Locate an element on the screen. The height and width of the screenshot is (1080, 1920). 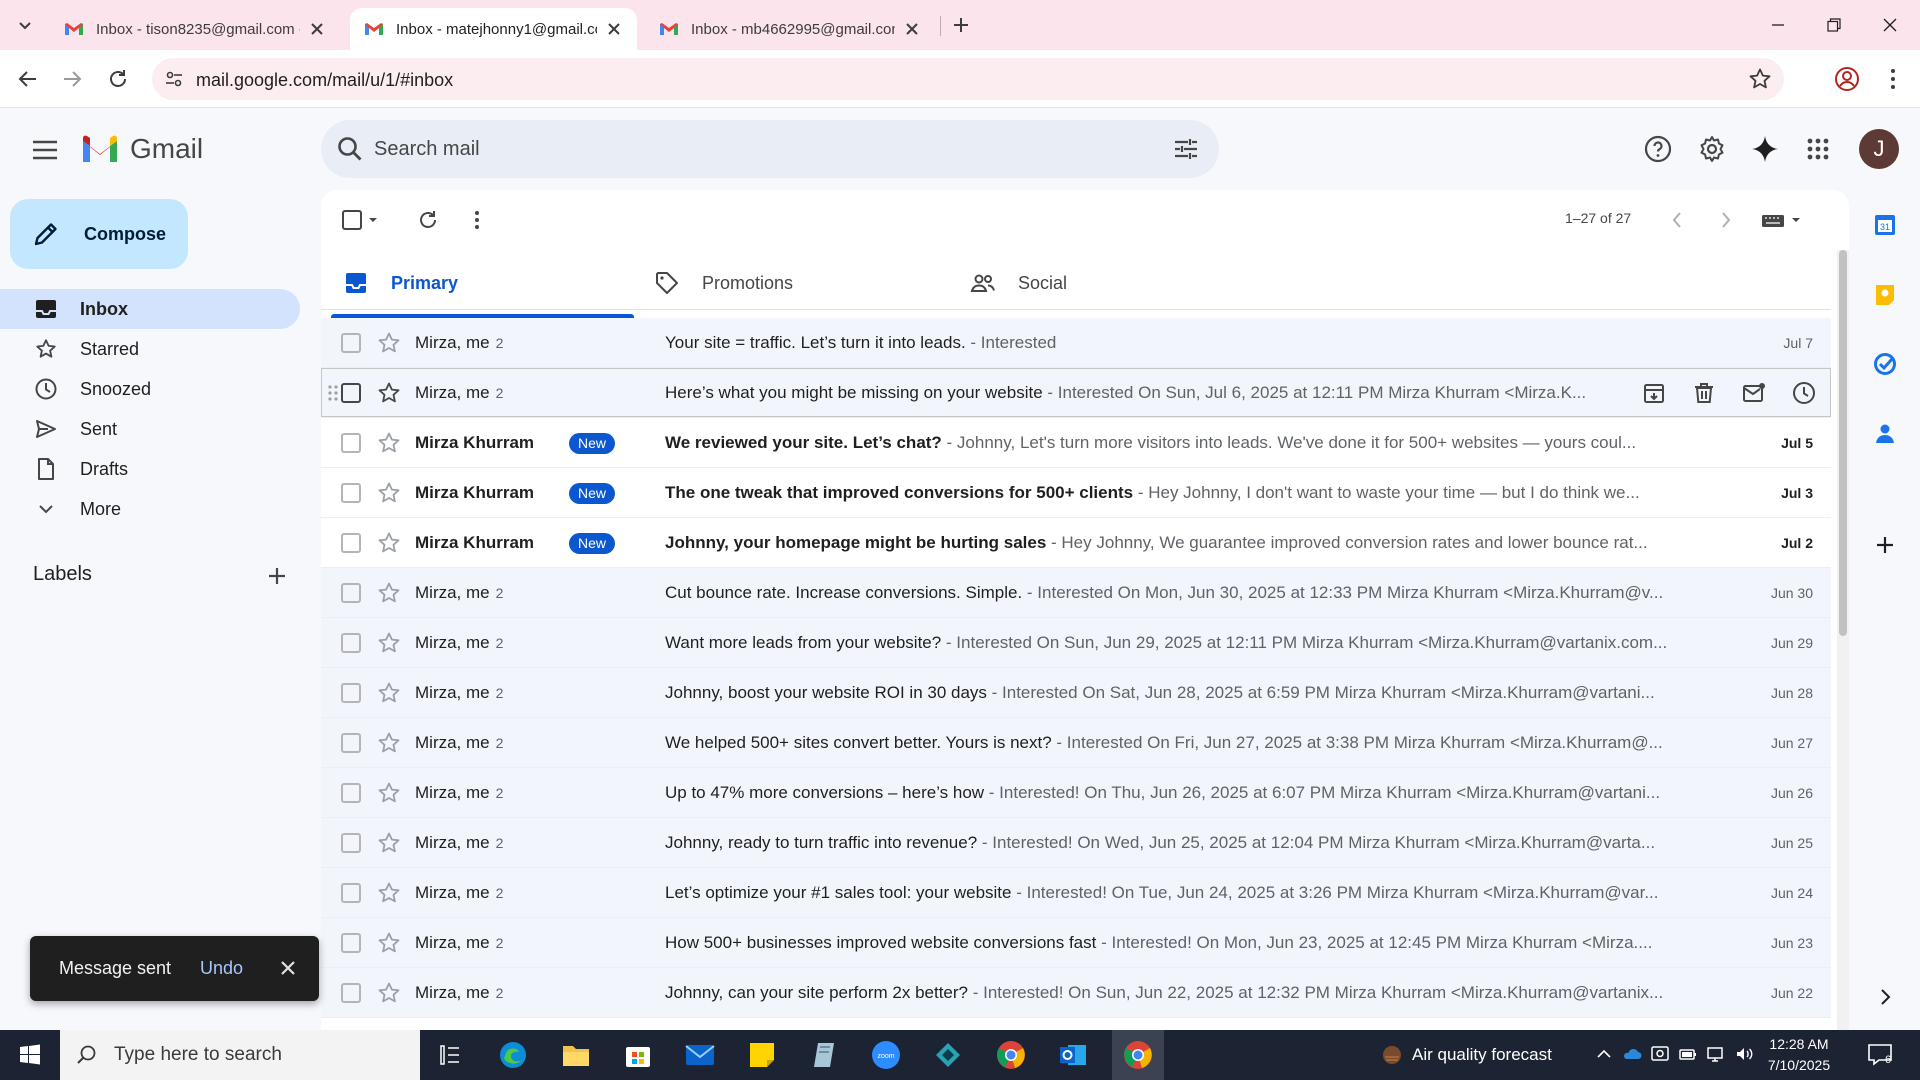
search-input is located at coordinates (744, 149).